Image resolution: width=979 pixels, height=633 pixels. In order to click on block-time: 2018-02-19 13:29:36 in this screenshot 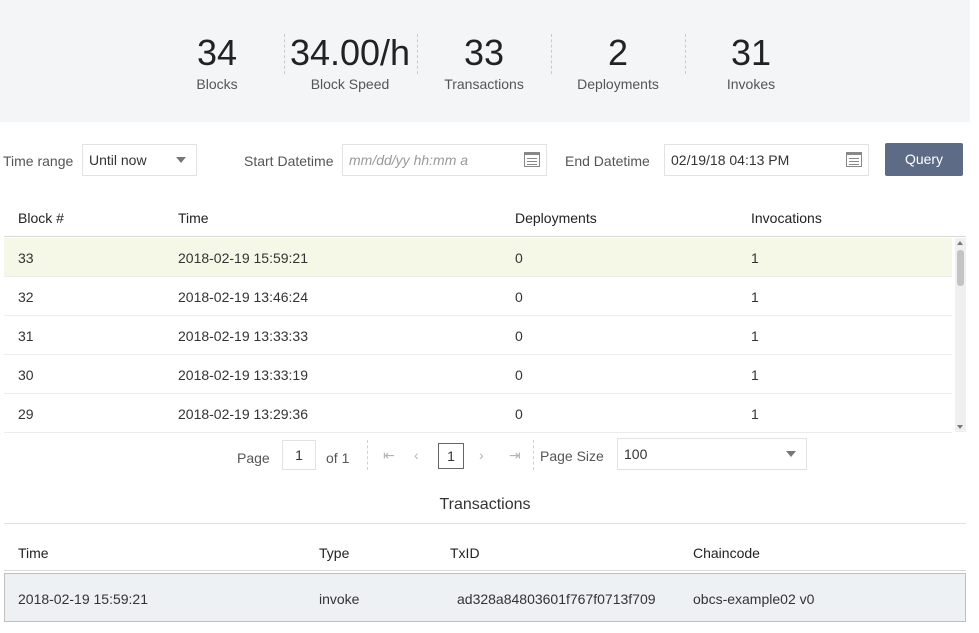, I will do `click(243, 414)`.